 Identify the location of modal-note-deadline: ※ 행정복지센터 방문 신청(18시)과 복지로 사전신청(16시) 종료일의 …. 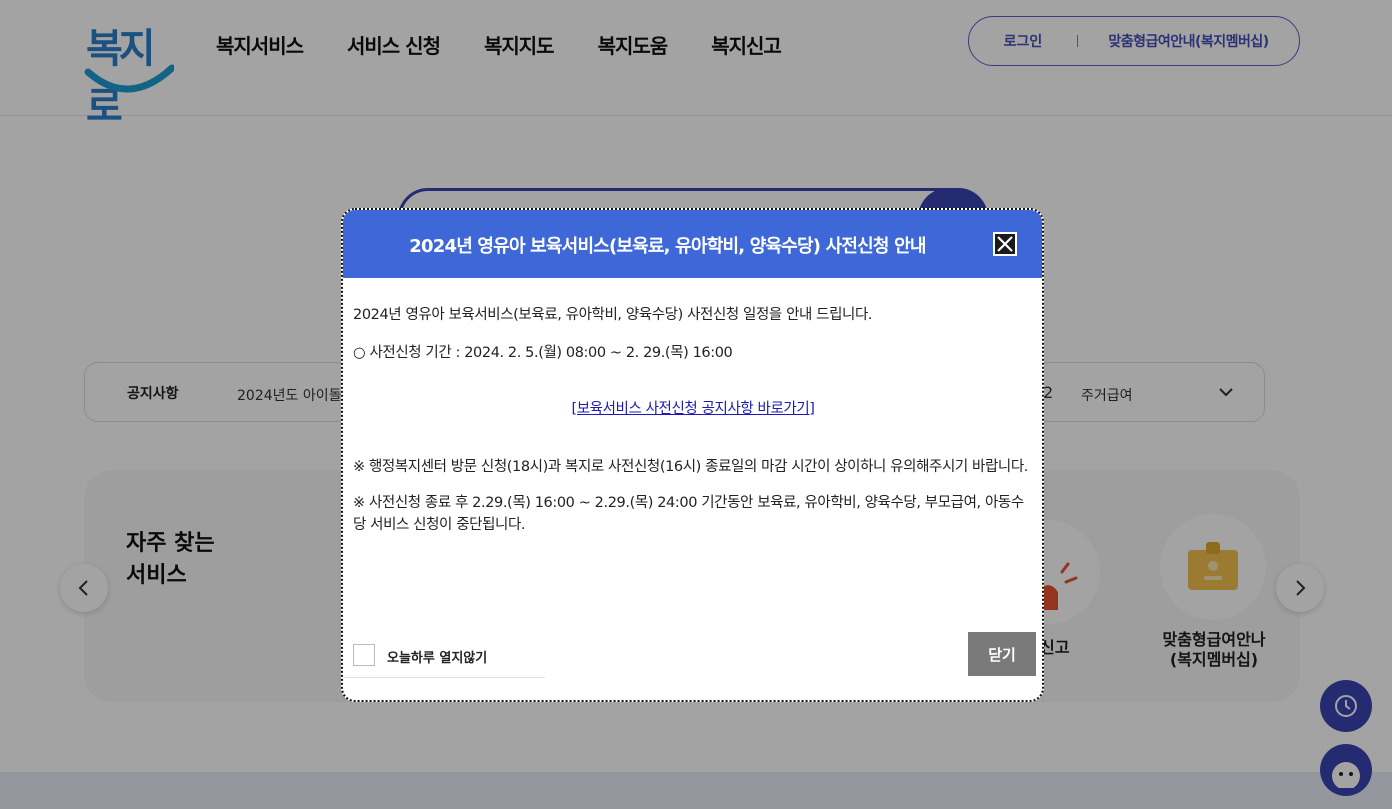
(691, 467).